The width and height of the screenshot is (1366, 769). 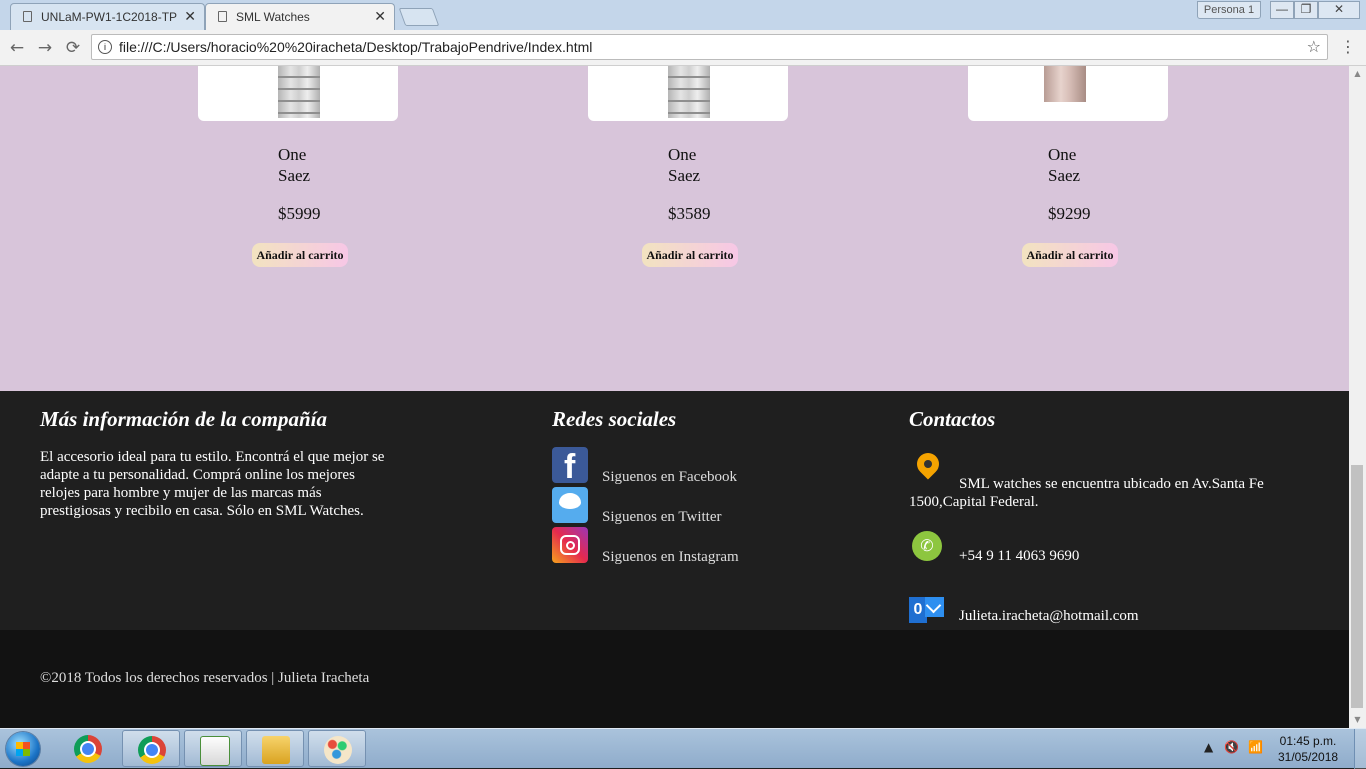 I want to click on clock-date: 31/05/2018, so click(x=1308, y=757).